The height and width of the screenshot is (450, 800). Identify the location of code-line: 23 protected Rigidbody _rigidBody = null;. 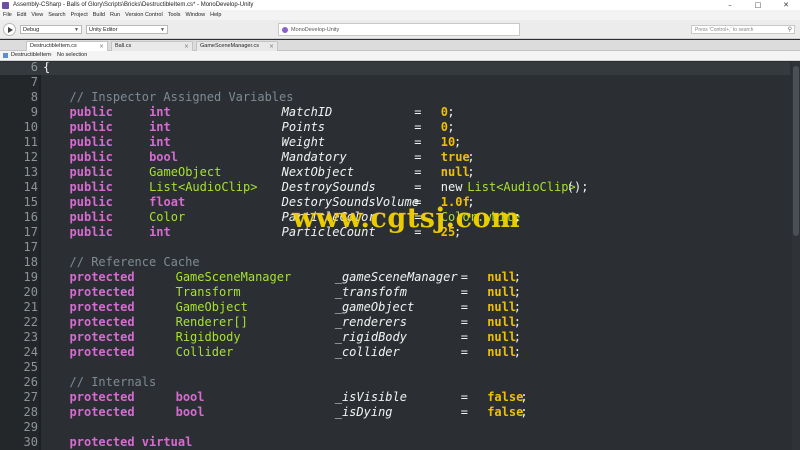
(395, 337).